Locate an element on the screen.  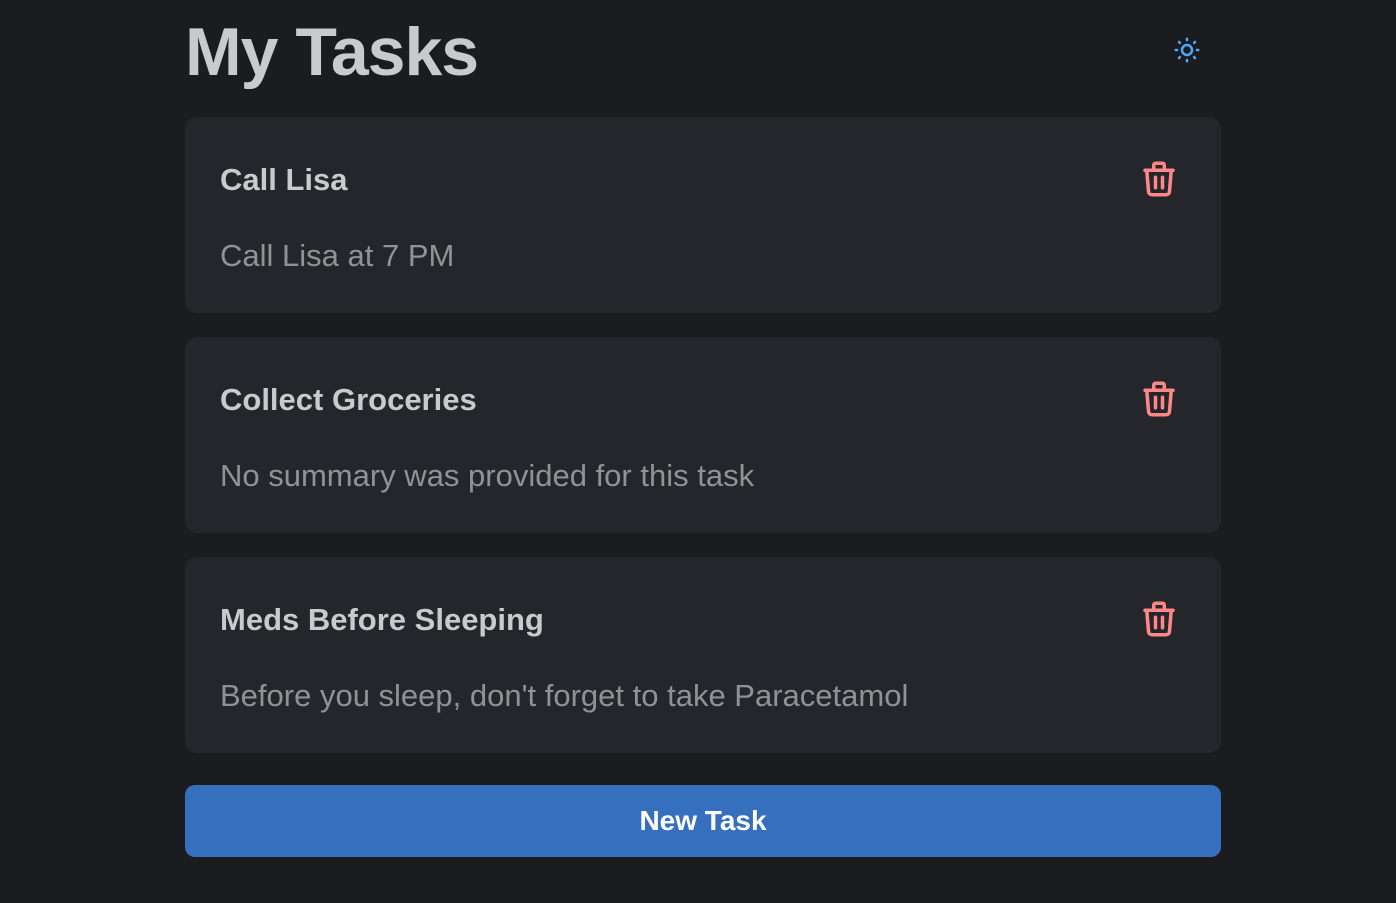
task-summary: Call Lisa at 7 PM is located at coordinates (337, 255).